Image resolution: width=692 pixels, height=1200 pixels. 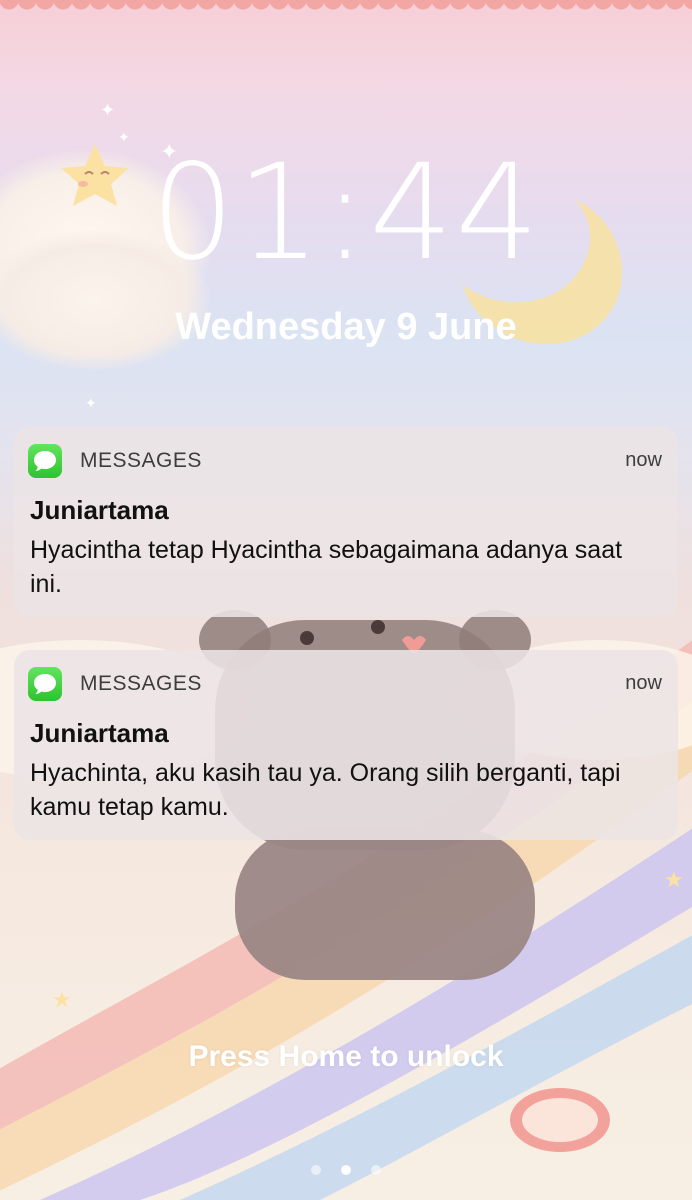 I want to click on page-dot-active, so click(x=346, y=1170).